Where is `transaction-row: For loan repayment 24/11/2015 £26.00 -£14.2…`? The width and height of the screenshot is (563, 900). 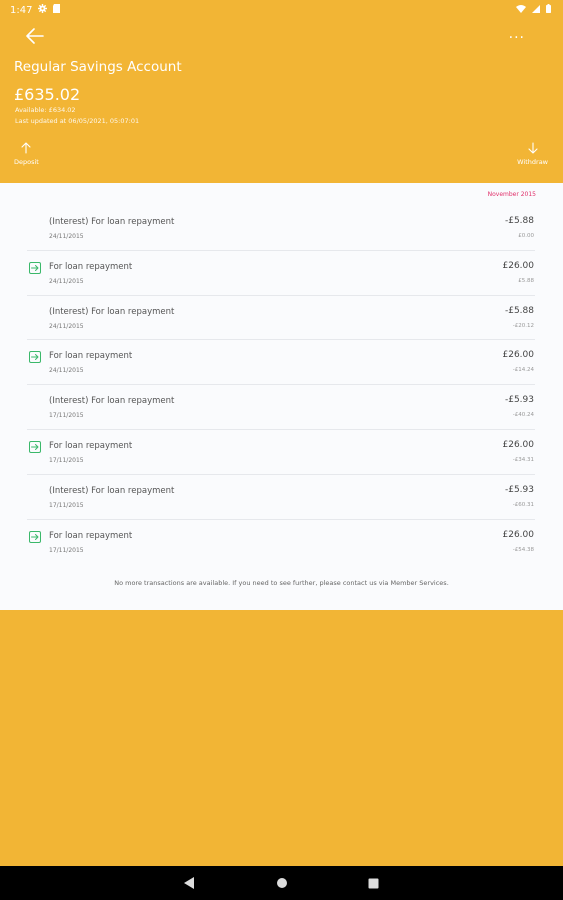 transaction-row: For loan repayment 24/11/2015 £26.00 -£14.2… is located at coordinates (281, 363).